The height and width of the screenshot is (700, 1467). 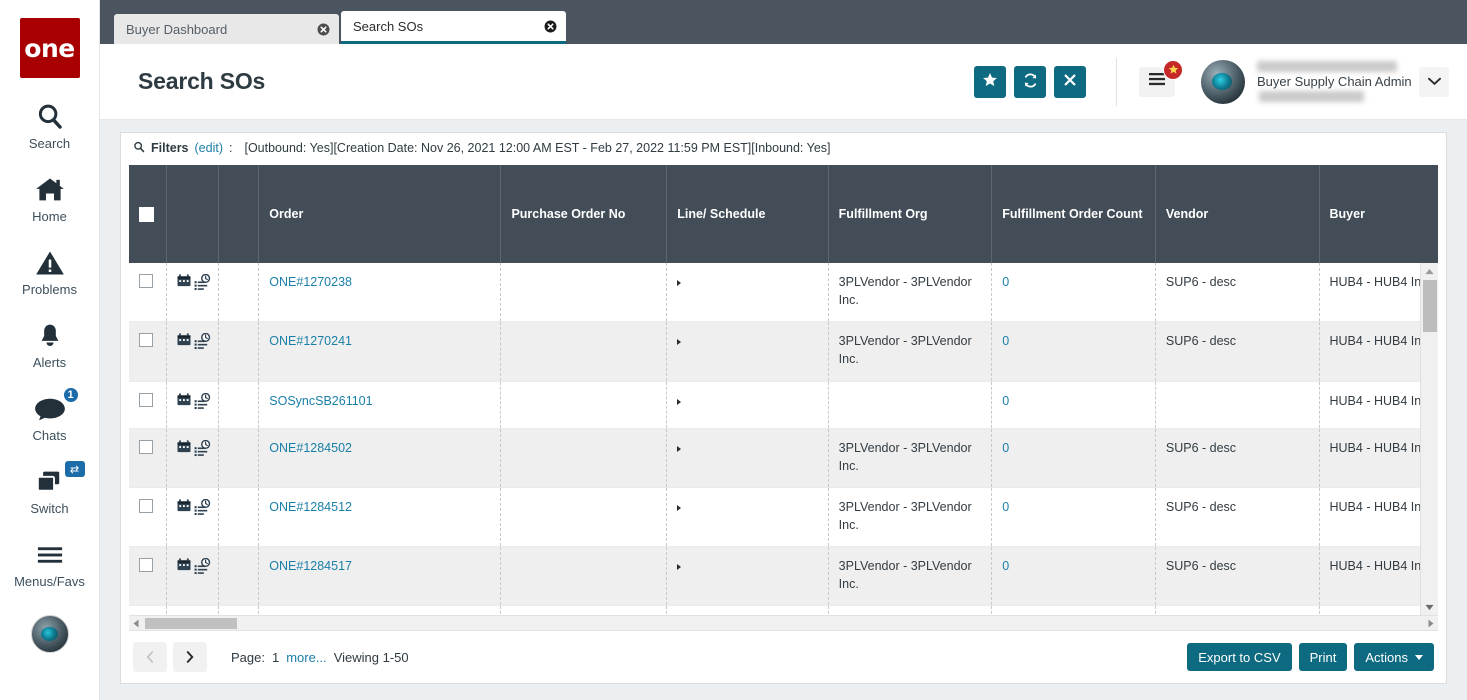 What do you see at coordinates (136, 623) in the screenshot?
I see `scroll-left-icon` at bounding box center [136, 623].